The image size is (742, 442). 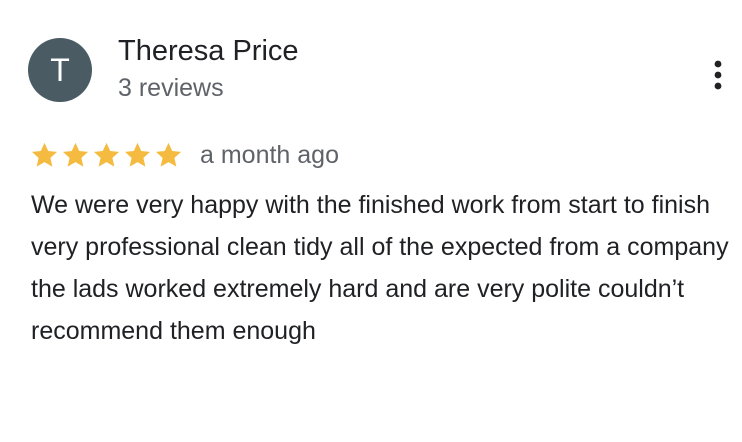 I want to click on rating-row: a month ago, so click(x=184, y=155).